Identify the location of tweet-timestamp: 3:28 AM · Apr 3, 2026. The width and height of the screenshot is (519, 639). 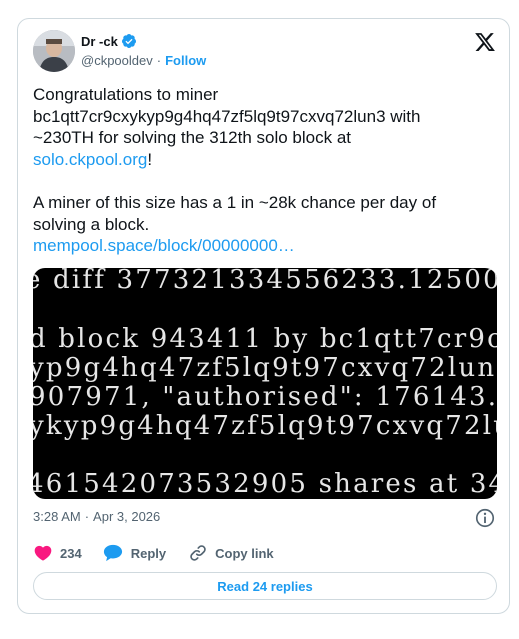
(96, 516).